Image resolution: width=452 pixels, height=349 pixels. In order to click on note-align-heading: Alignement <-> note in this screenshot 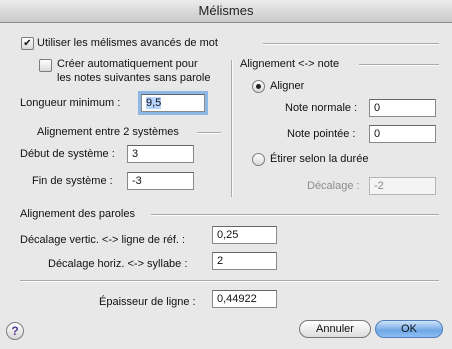, I will do `click(290, 64)`.